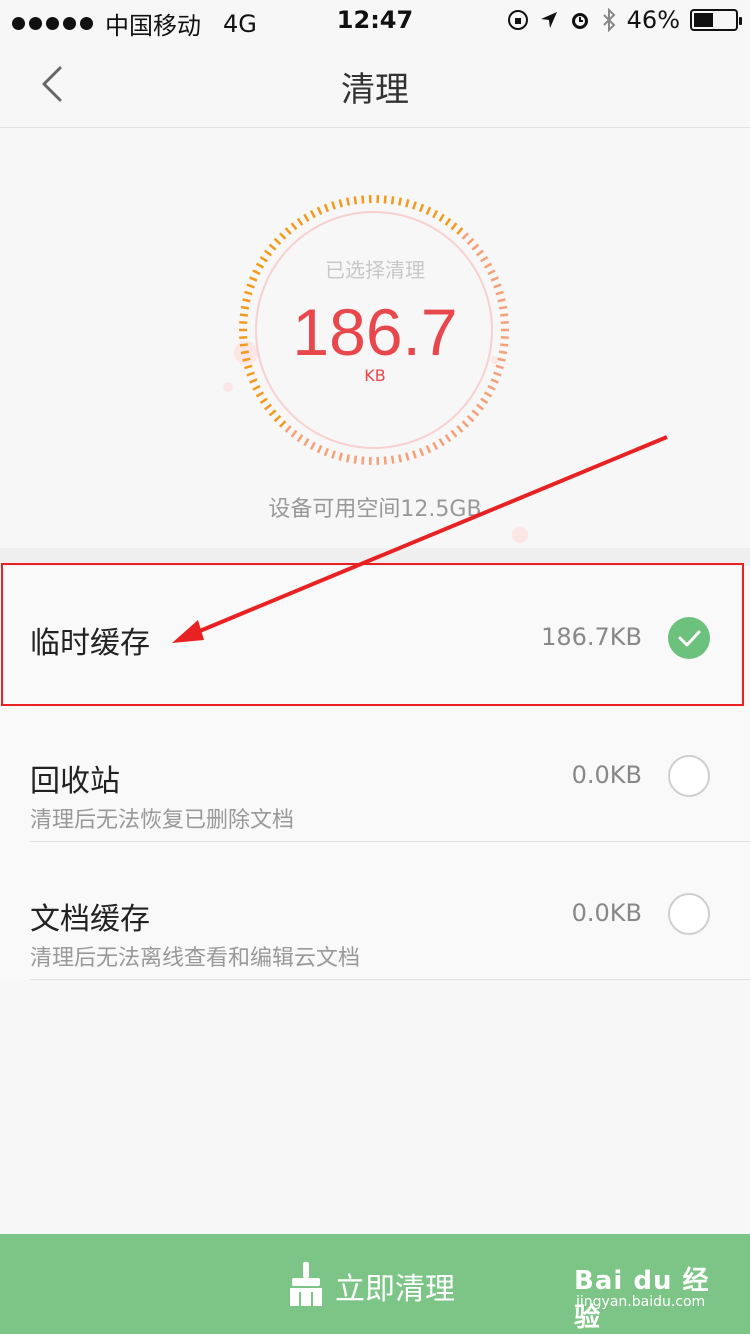  I want to click on item-title: 回收站, so click(75, 781).